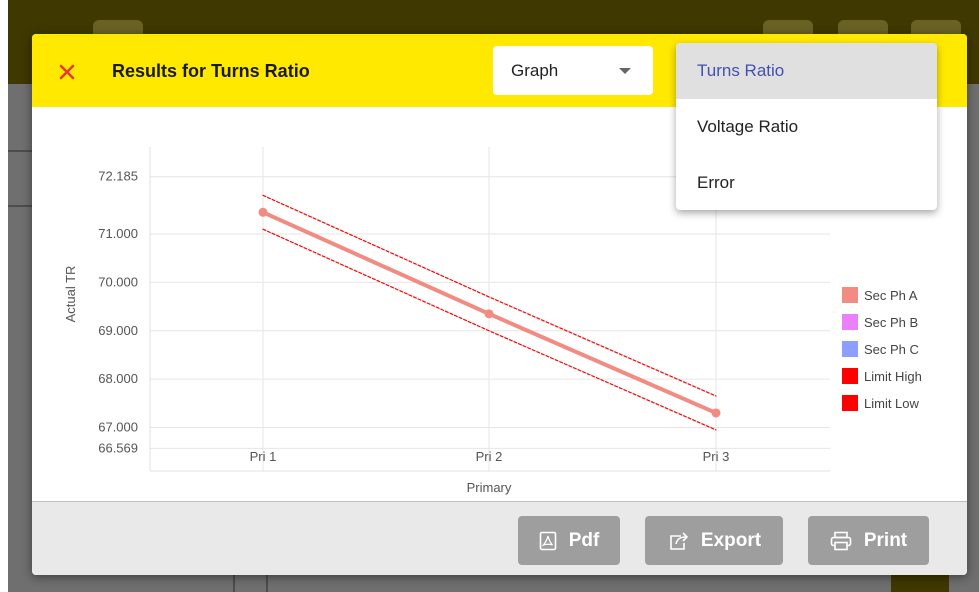 The height and width of the screenshot is (592, 979). I want to click on legend-label: Sec Ph A, so click(891, 295).